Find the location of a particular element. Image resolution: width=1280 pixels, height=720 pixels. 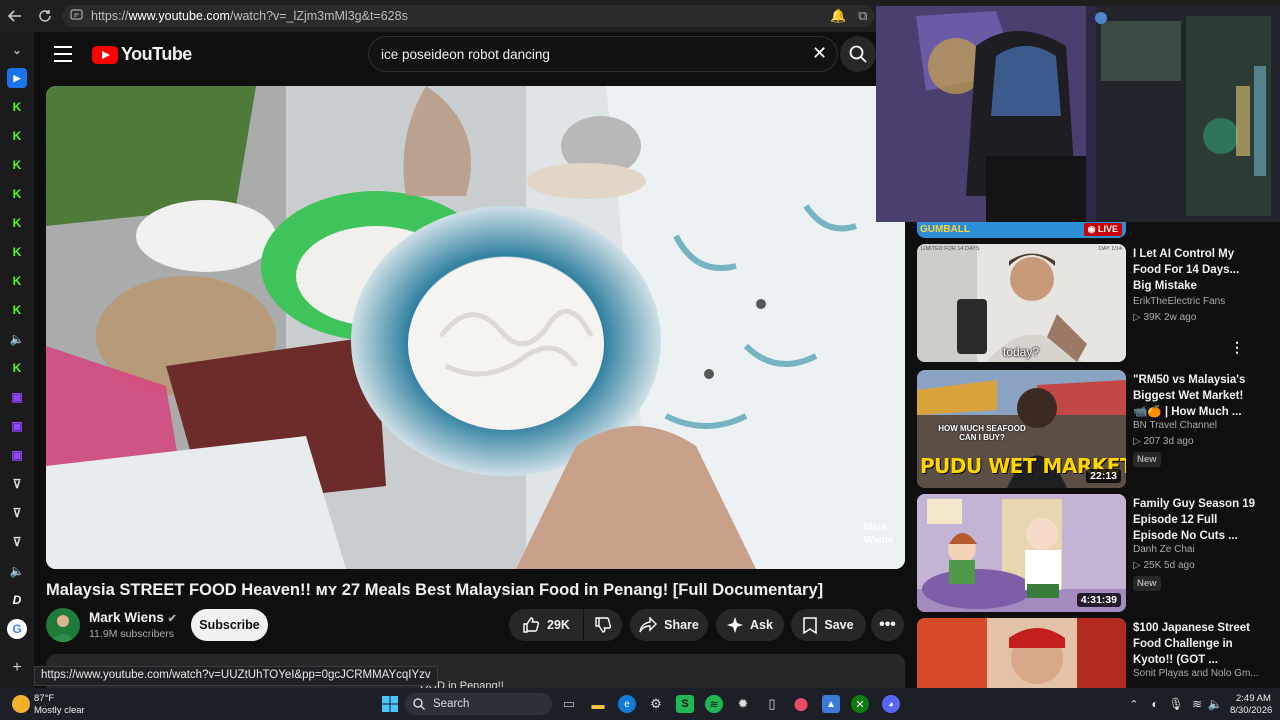

menu-icon is located at coordinates (63, 54).